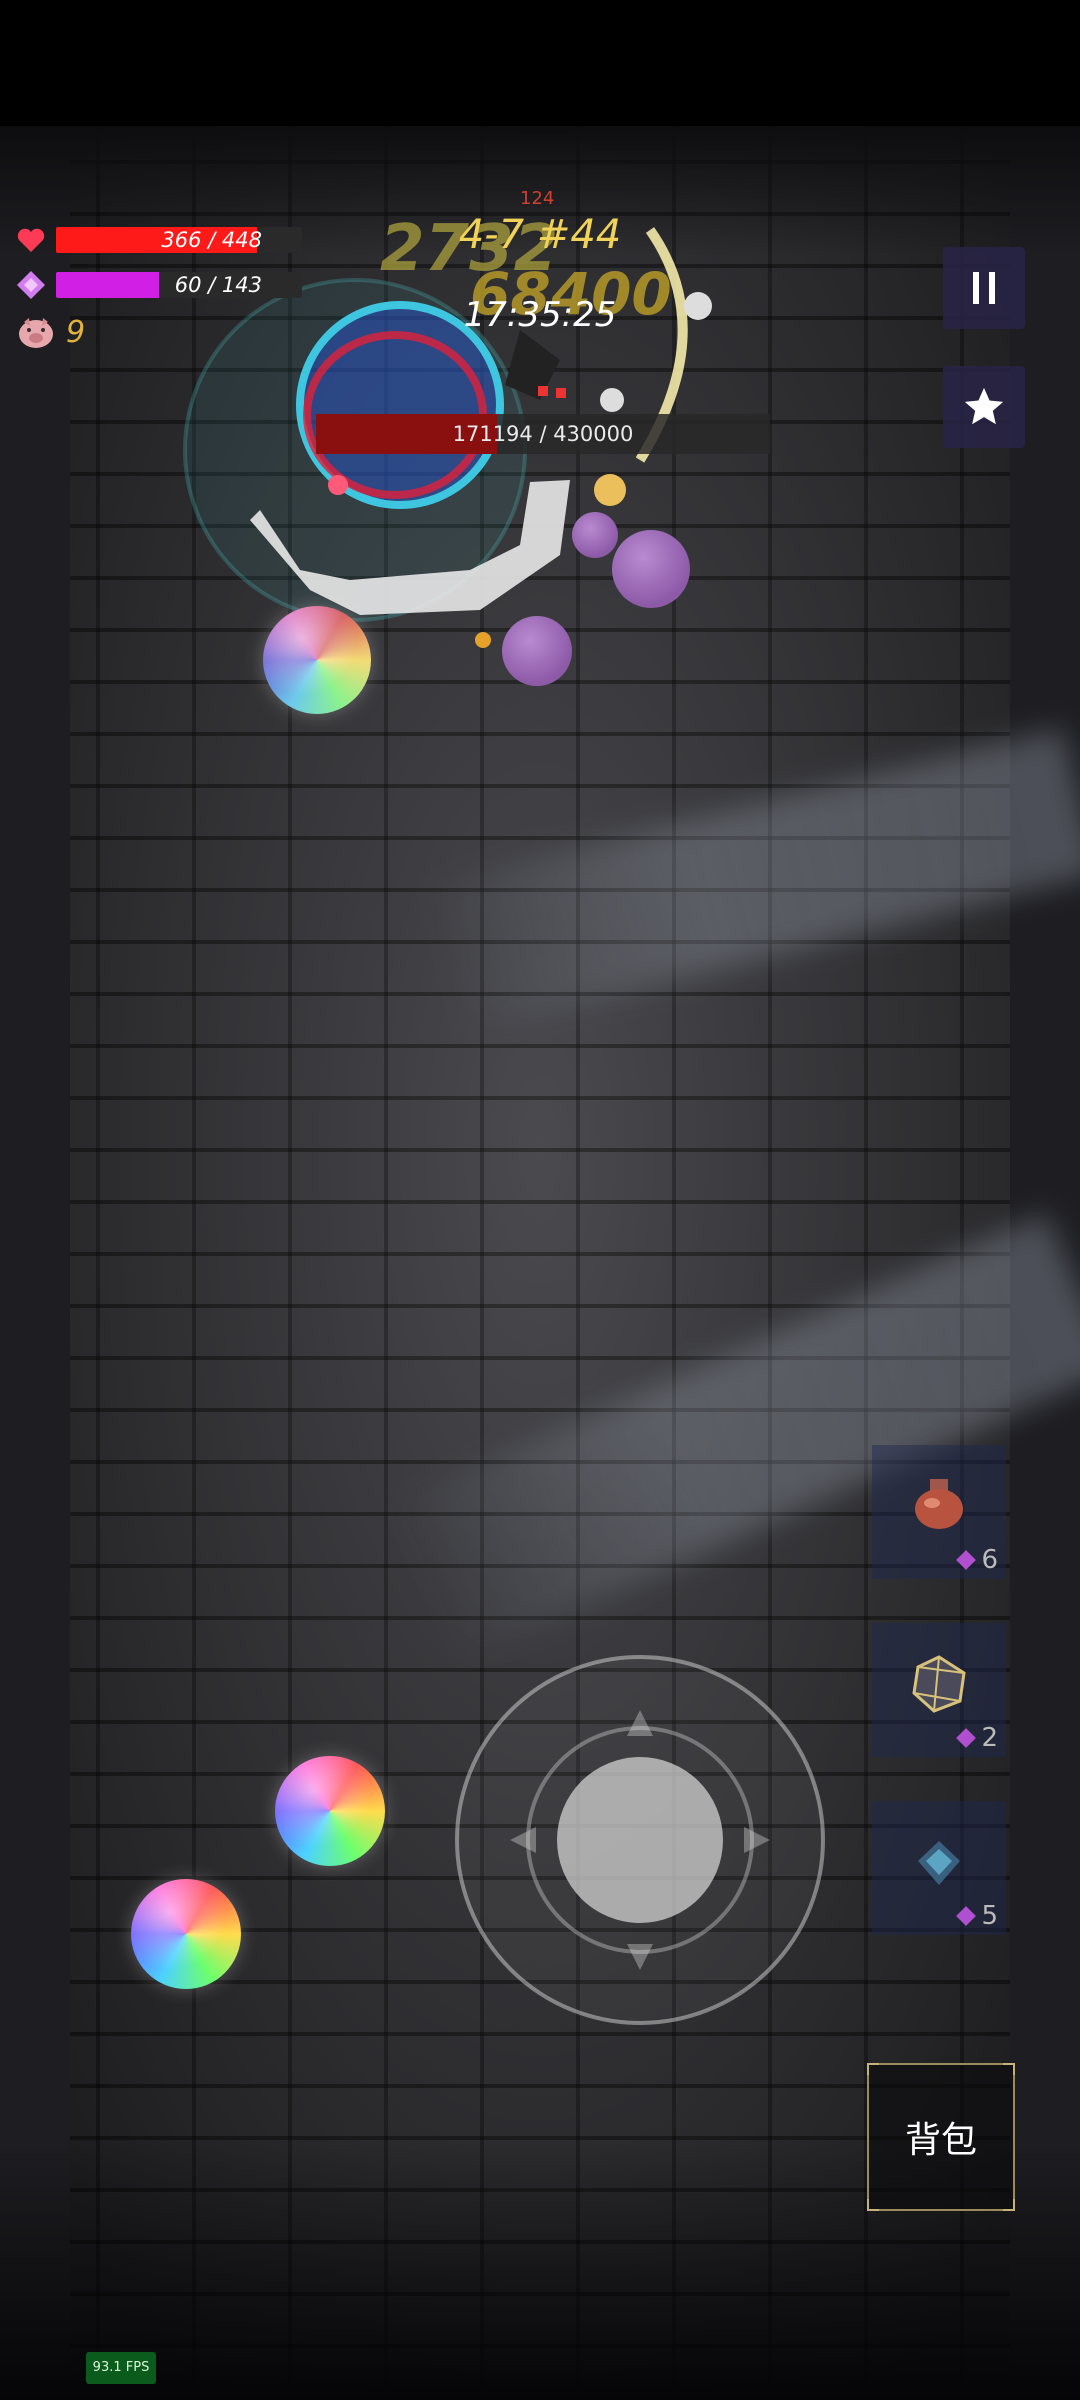  Describe the element at coordinates (939, 1684) in the screenshot. I see `dice-icon` at that location.